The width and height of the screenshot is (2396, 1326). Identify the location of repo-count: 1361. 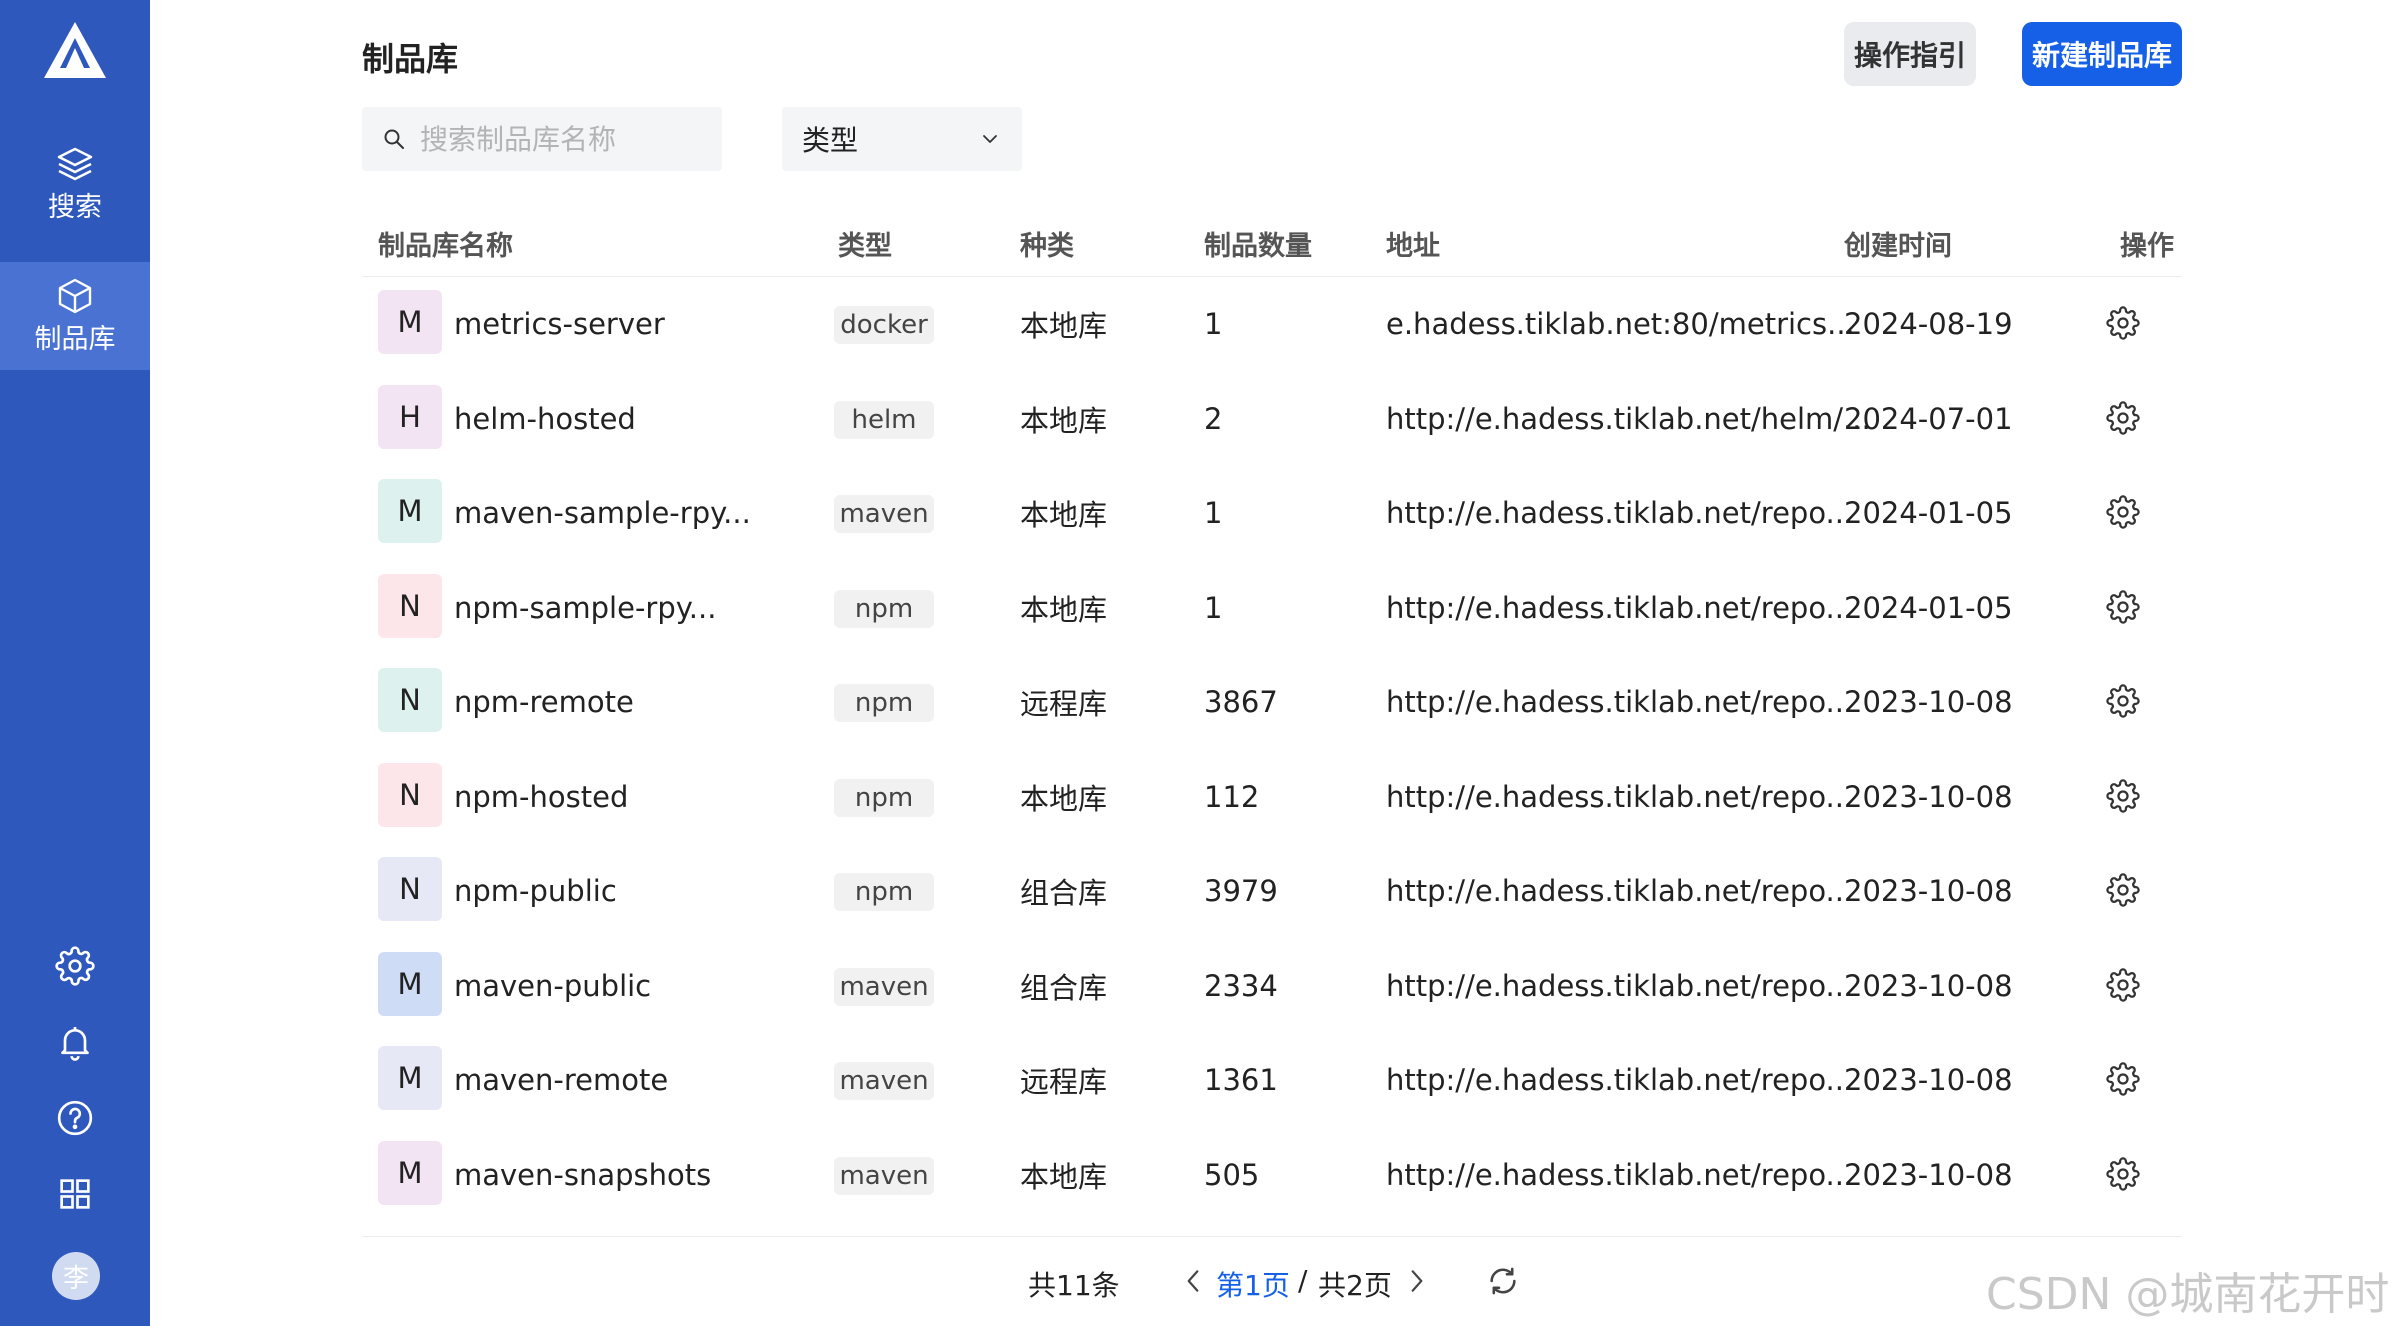
(1241, 1080).